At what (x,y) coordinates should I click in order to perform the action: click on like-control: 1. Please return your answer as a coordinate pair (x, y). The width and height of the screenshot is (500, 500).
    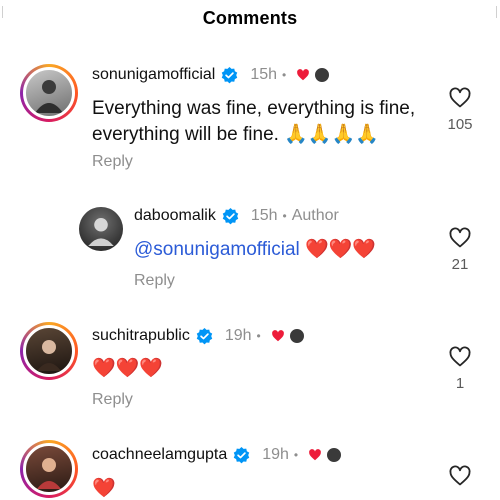
    Looking at the image, I should click on (460, 368).